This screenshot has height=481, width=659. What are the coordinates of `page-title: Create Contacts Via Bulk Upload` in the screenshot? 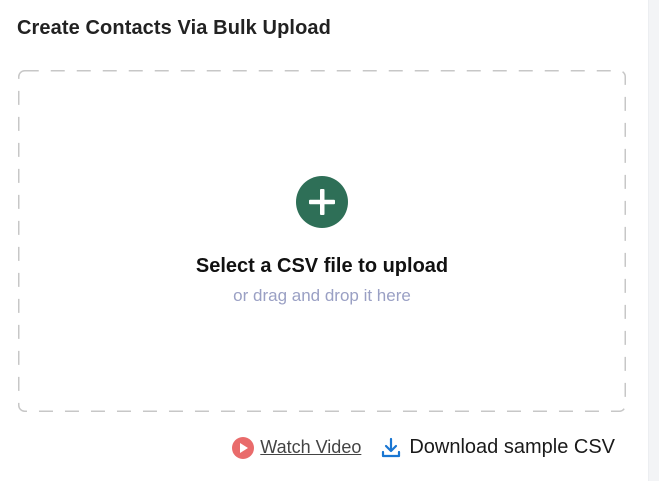 It's located at (174, 28).